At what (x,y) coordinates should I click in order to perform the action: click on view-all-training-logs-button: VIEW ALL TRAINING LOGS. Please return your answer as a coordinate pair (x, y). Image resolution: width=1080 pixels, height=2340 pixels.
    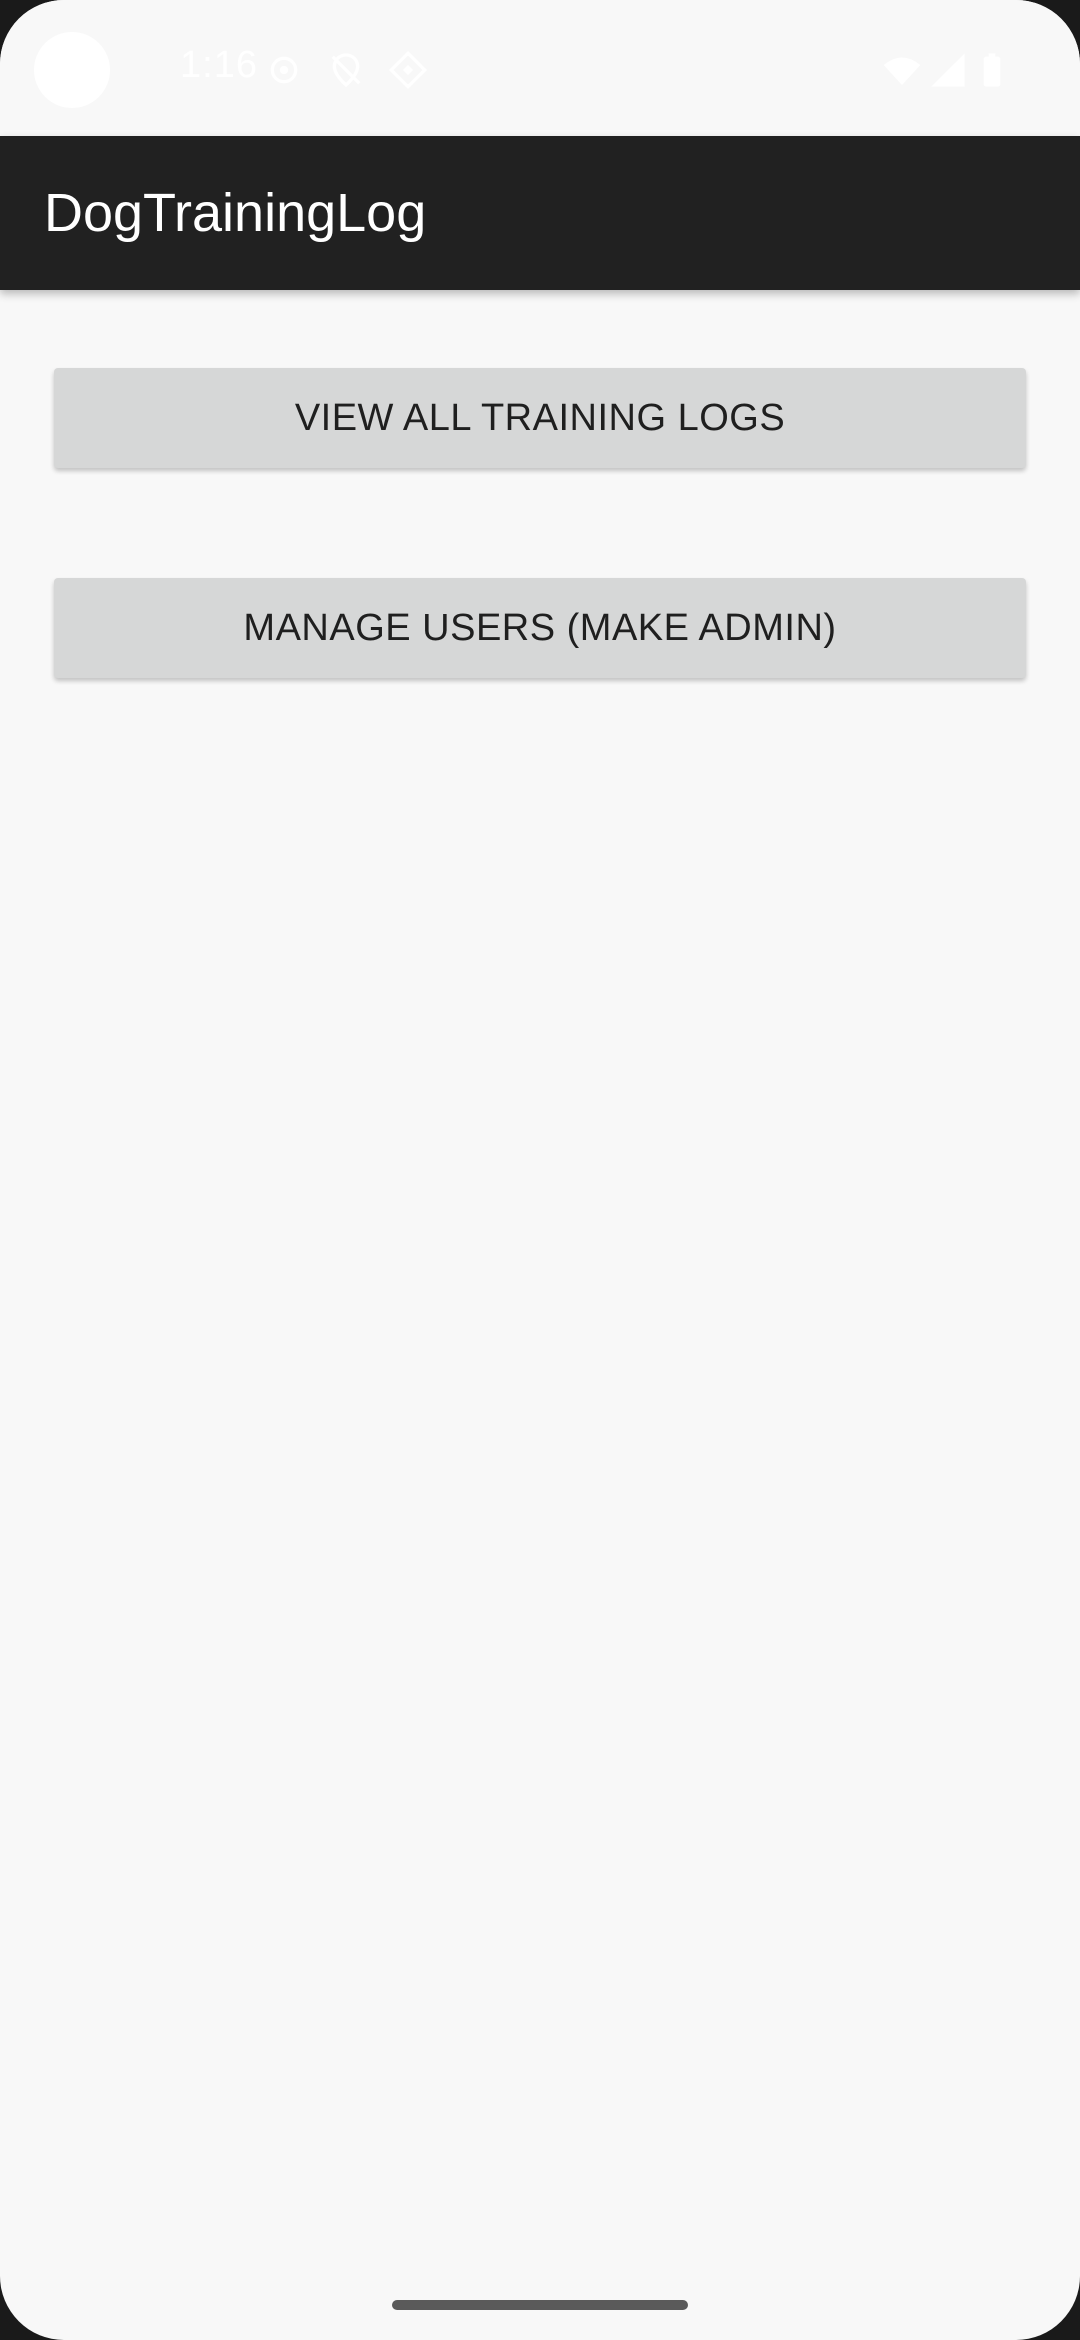
    Looking at the image, I should click on (540, 418).